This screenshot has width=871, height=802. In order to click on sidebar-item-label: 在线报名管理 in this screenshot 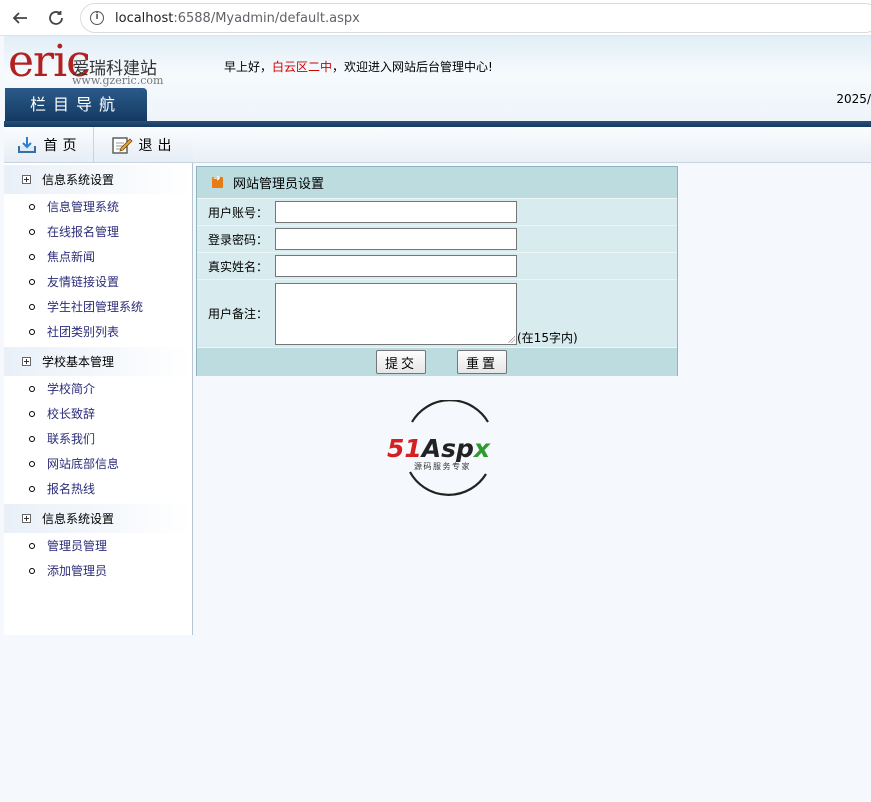, I will do `click(83, 232)`.